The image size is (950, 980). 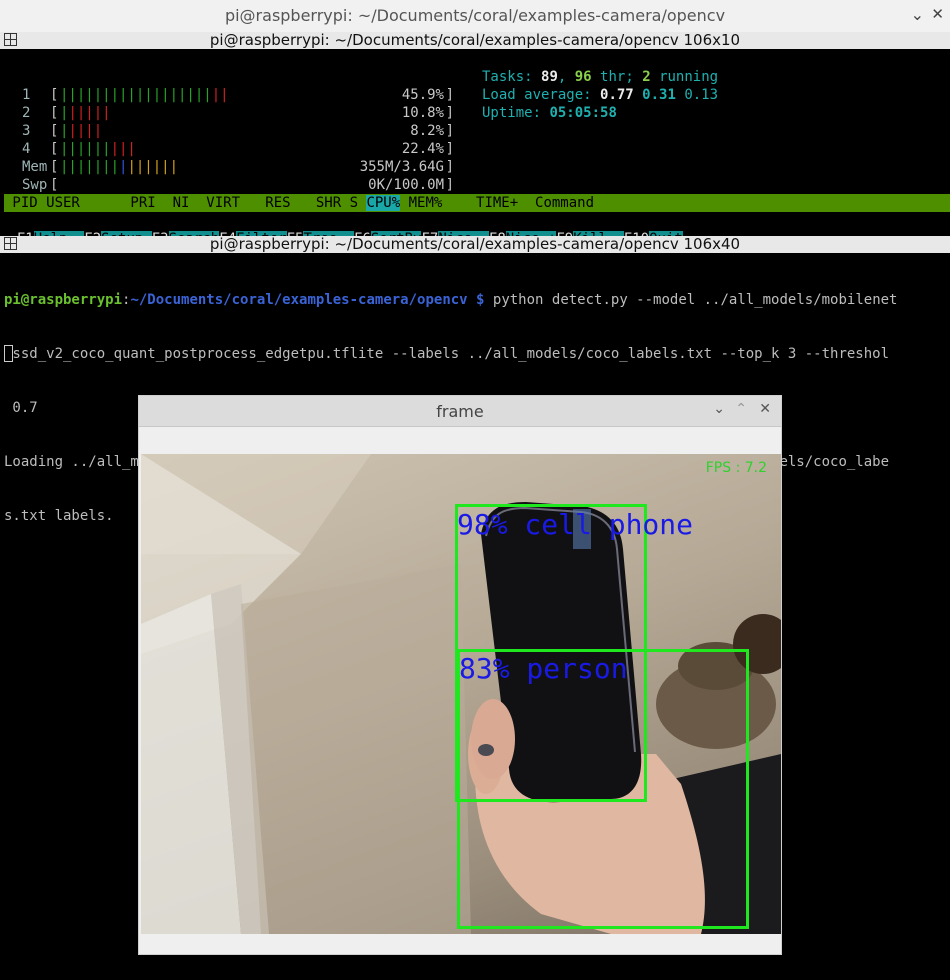 What do you see at coordinates (741, 409) in the screenshot?
I see `maximize-icon: ⌃` at bounding box center [741, 409].